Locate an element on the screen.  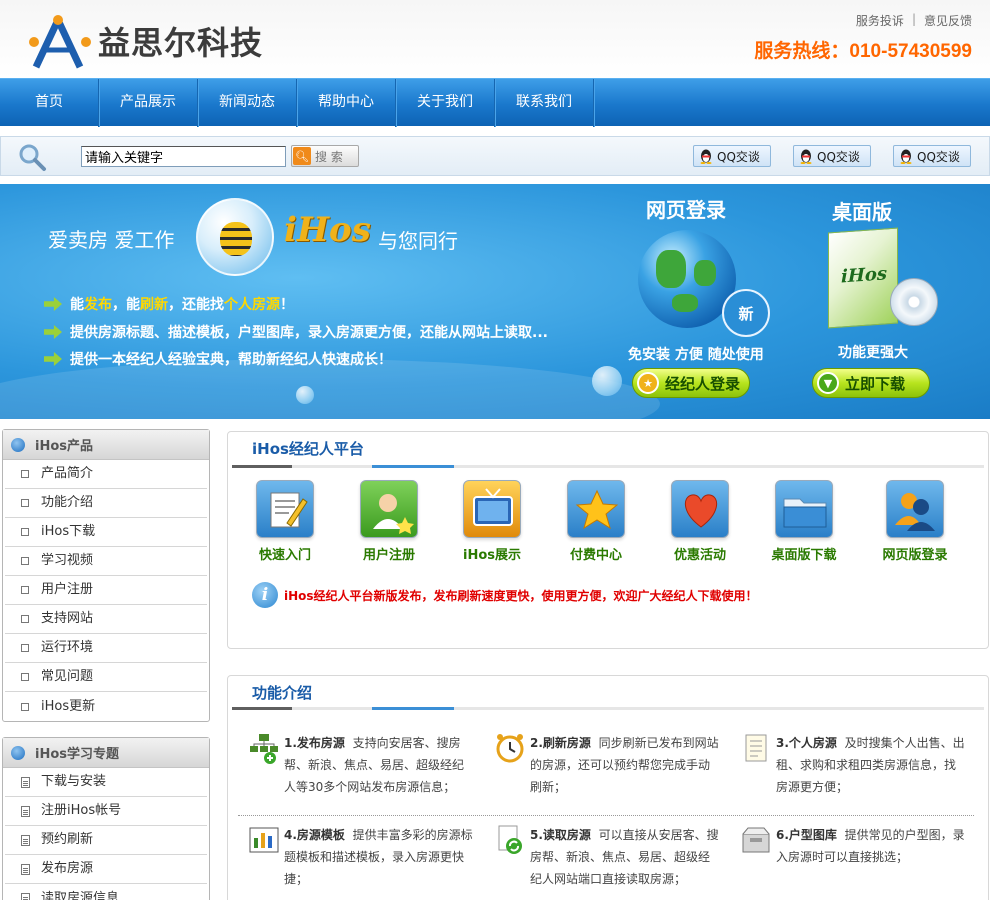
sidebar-item-label: iHos更新 is located at coordinates (68, 706).